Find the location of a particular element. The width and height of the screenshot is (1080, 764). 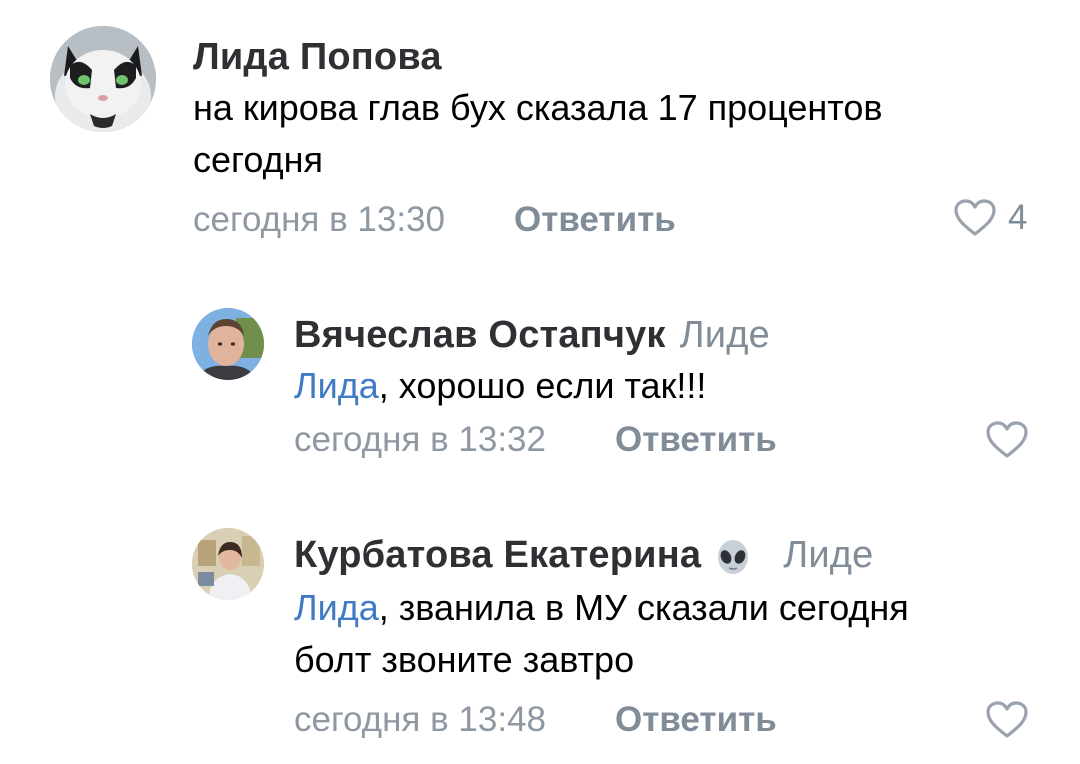

like-count: 4 is located at coordinates (1018, 217).